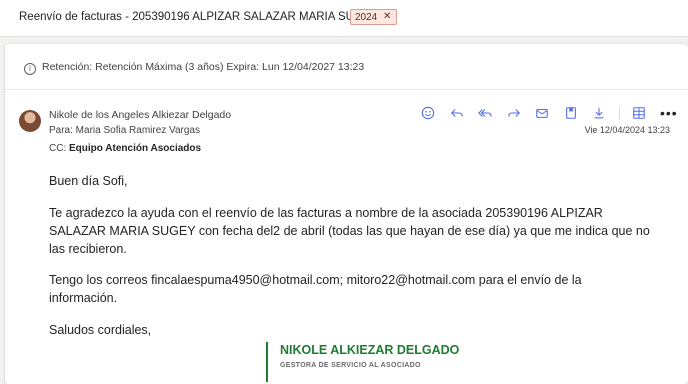  Describe the element at coordinates (350, 365) in the screenshot. I see `signature-role: GESTORA DE SERVICIO AL ASOCIADO` at that location.